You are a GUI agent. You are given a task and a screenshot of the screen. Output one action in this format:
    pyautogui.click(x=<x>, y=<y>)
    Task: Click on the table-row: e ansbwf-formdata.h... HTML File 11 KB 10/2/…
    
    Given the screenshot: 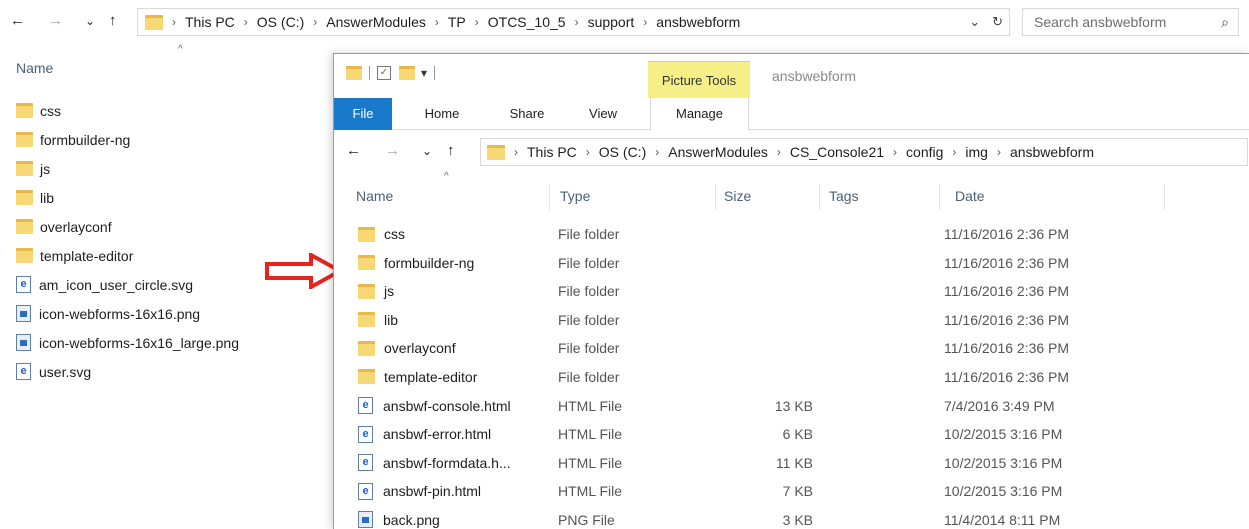 What is the action you would take?
    pyautogui.click(x=791, y=463)
    